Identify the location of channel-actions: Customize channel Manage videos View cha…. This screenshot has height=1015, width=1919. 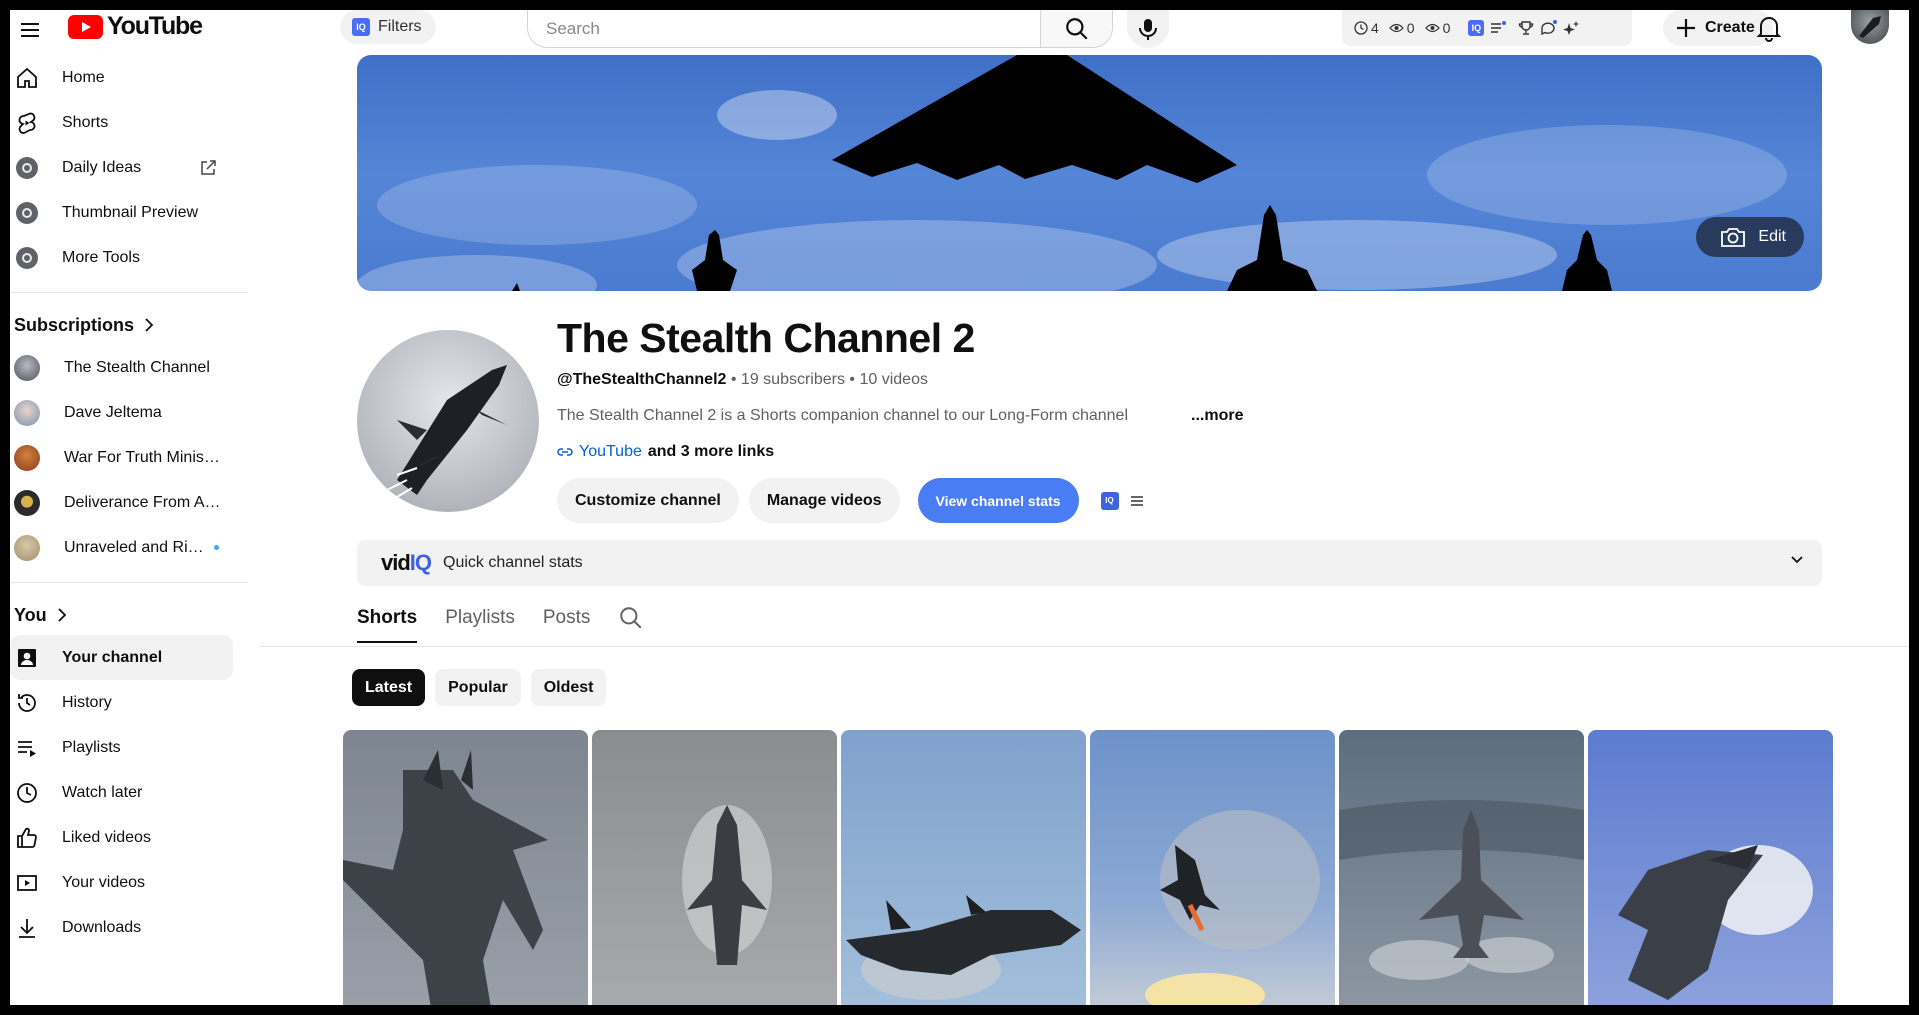
(851, 500).